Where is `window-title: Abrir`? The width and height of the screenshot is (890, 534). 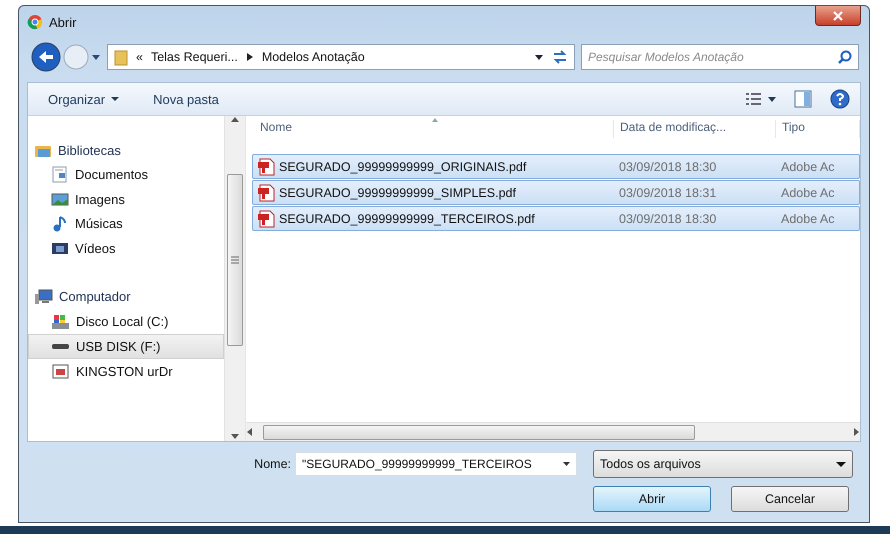
window-title: Abrir is located at coordinates (62, 22).